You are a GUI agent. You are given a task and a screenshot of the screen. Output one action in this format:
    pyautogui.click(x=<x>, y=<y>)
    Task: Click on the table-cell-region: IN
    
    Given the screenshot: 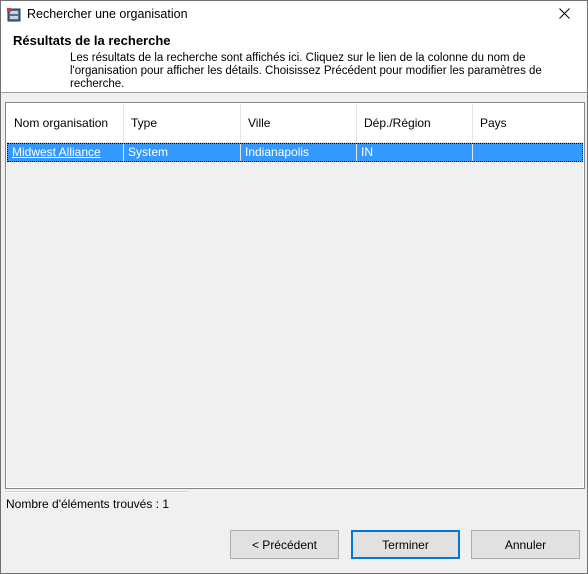 What is the action you would take?
    pyautogui.click(x=415, y=152)
    